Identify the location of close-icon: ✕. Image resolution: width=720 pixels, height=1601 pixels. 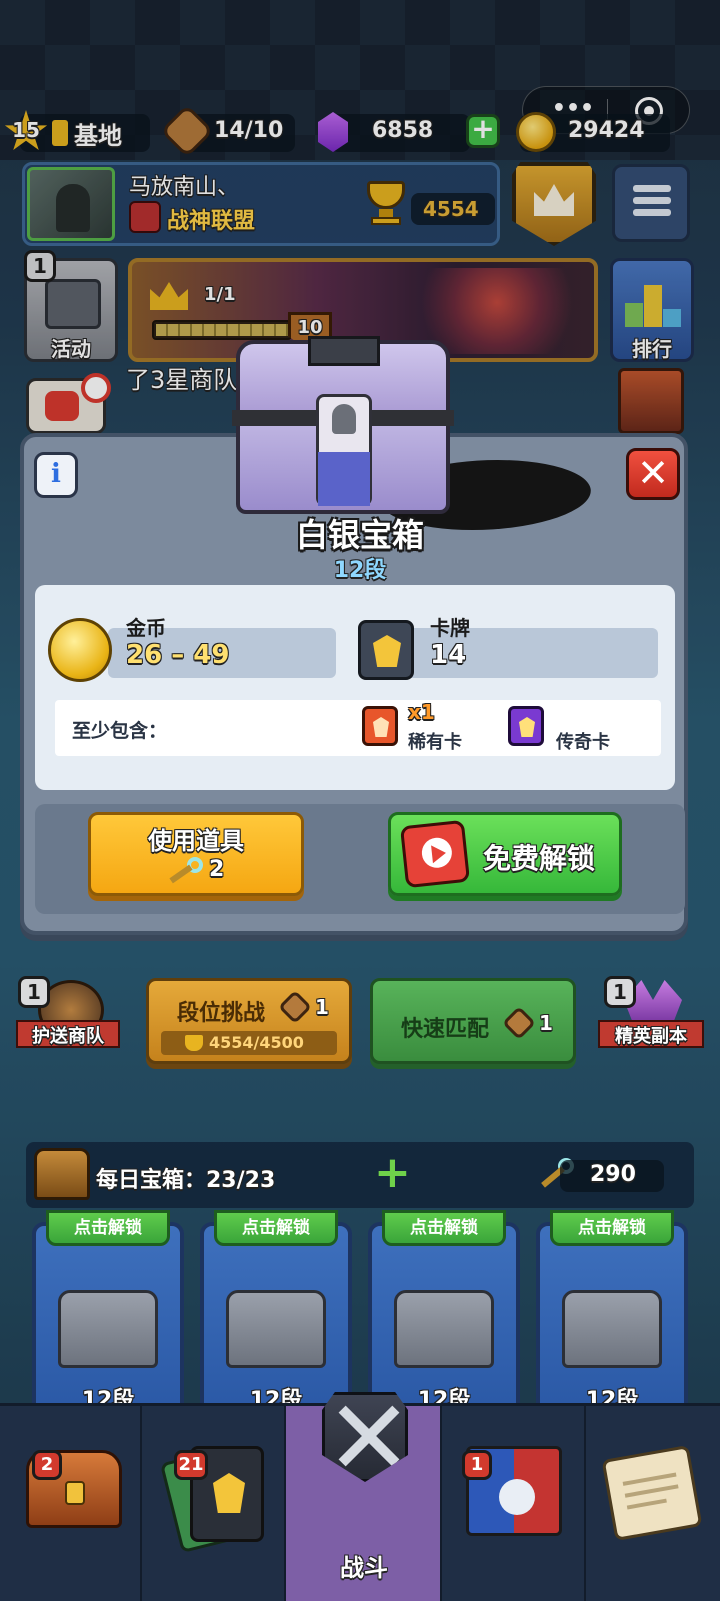
(653, 473).